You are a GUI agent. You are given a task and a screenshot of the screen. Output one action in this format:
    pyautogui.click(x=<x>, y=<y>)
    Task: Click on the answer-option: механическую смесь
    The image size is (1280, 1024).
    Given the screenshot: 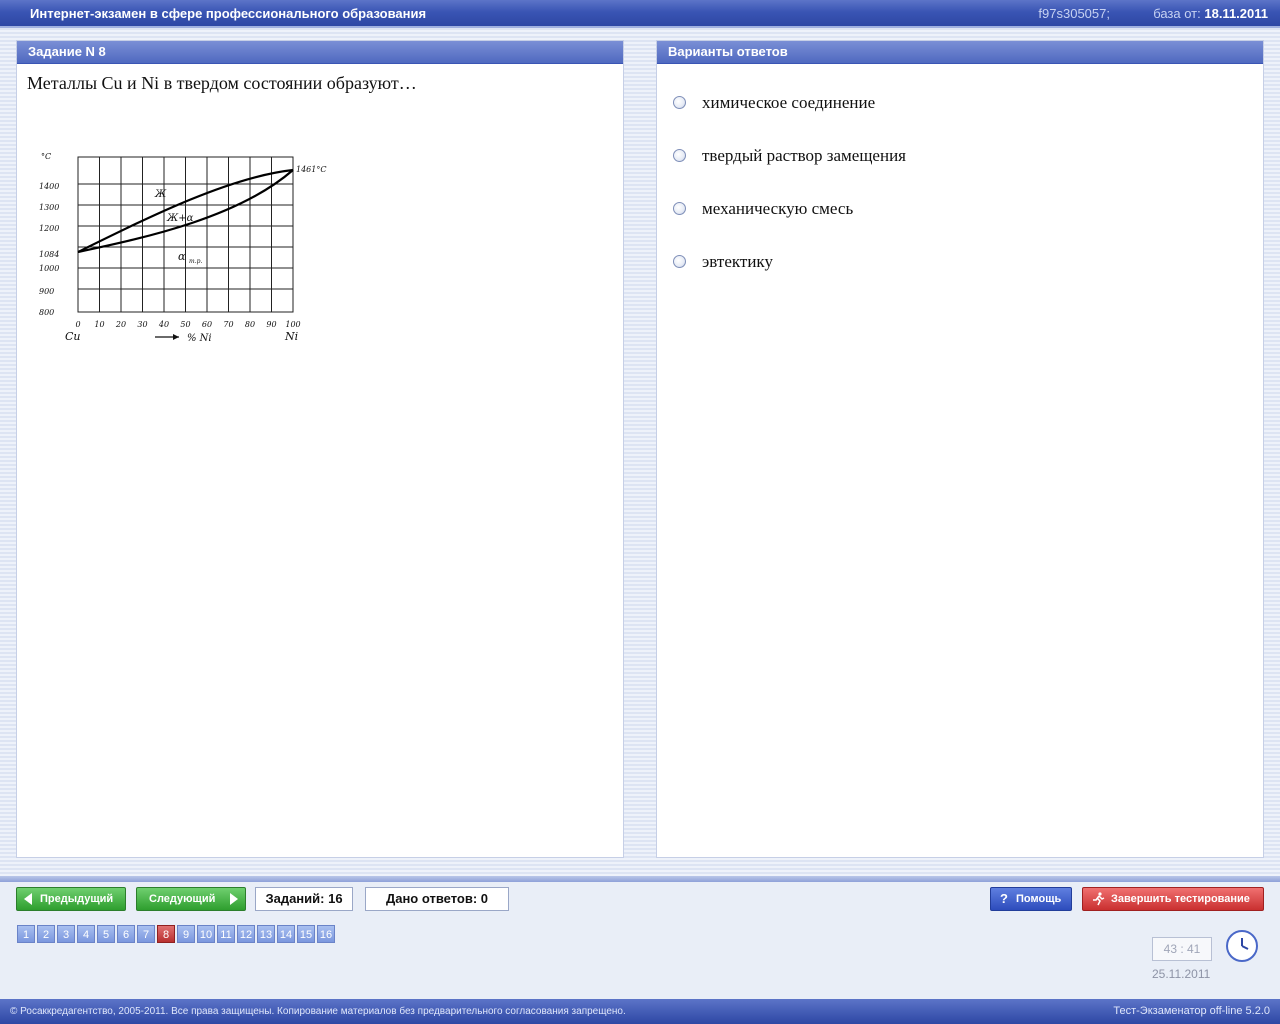 What is the action you would take?
    pyautogui.click(x=873, y=209)
    